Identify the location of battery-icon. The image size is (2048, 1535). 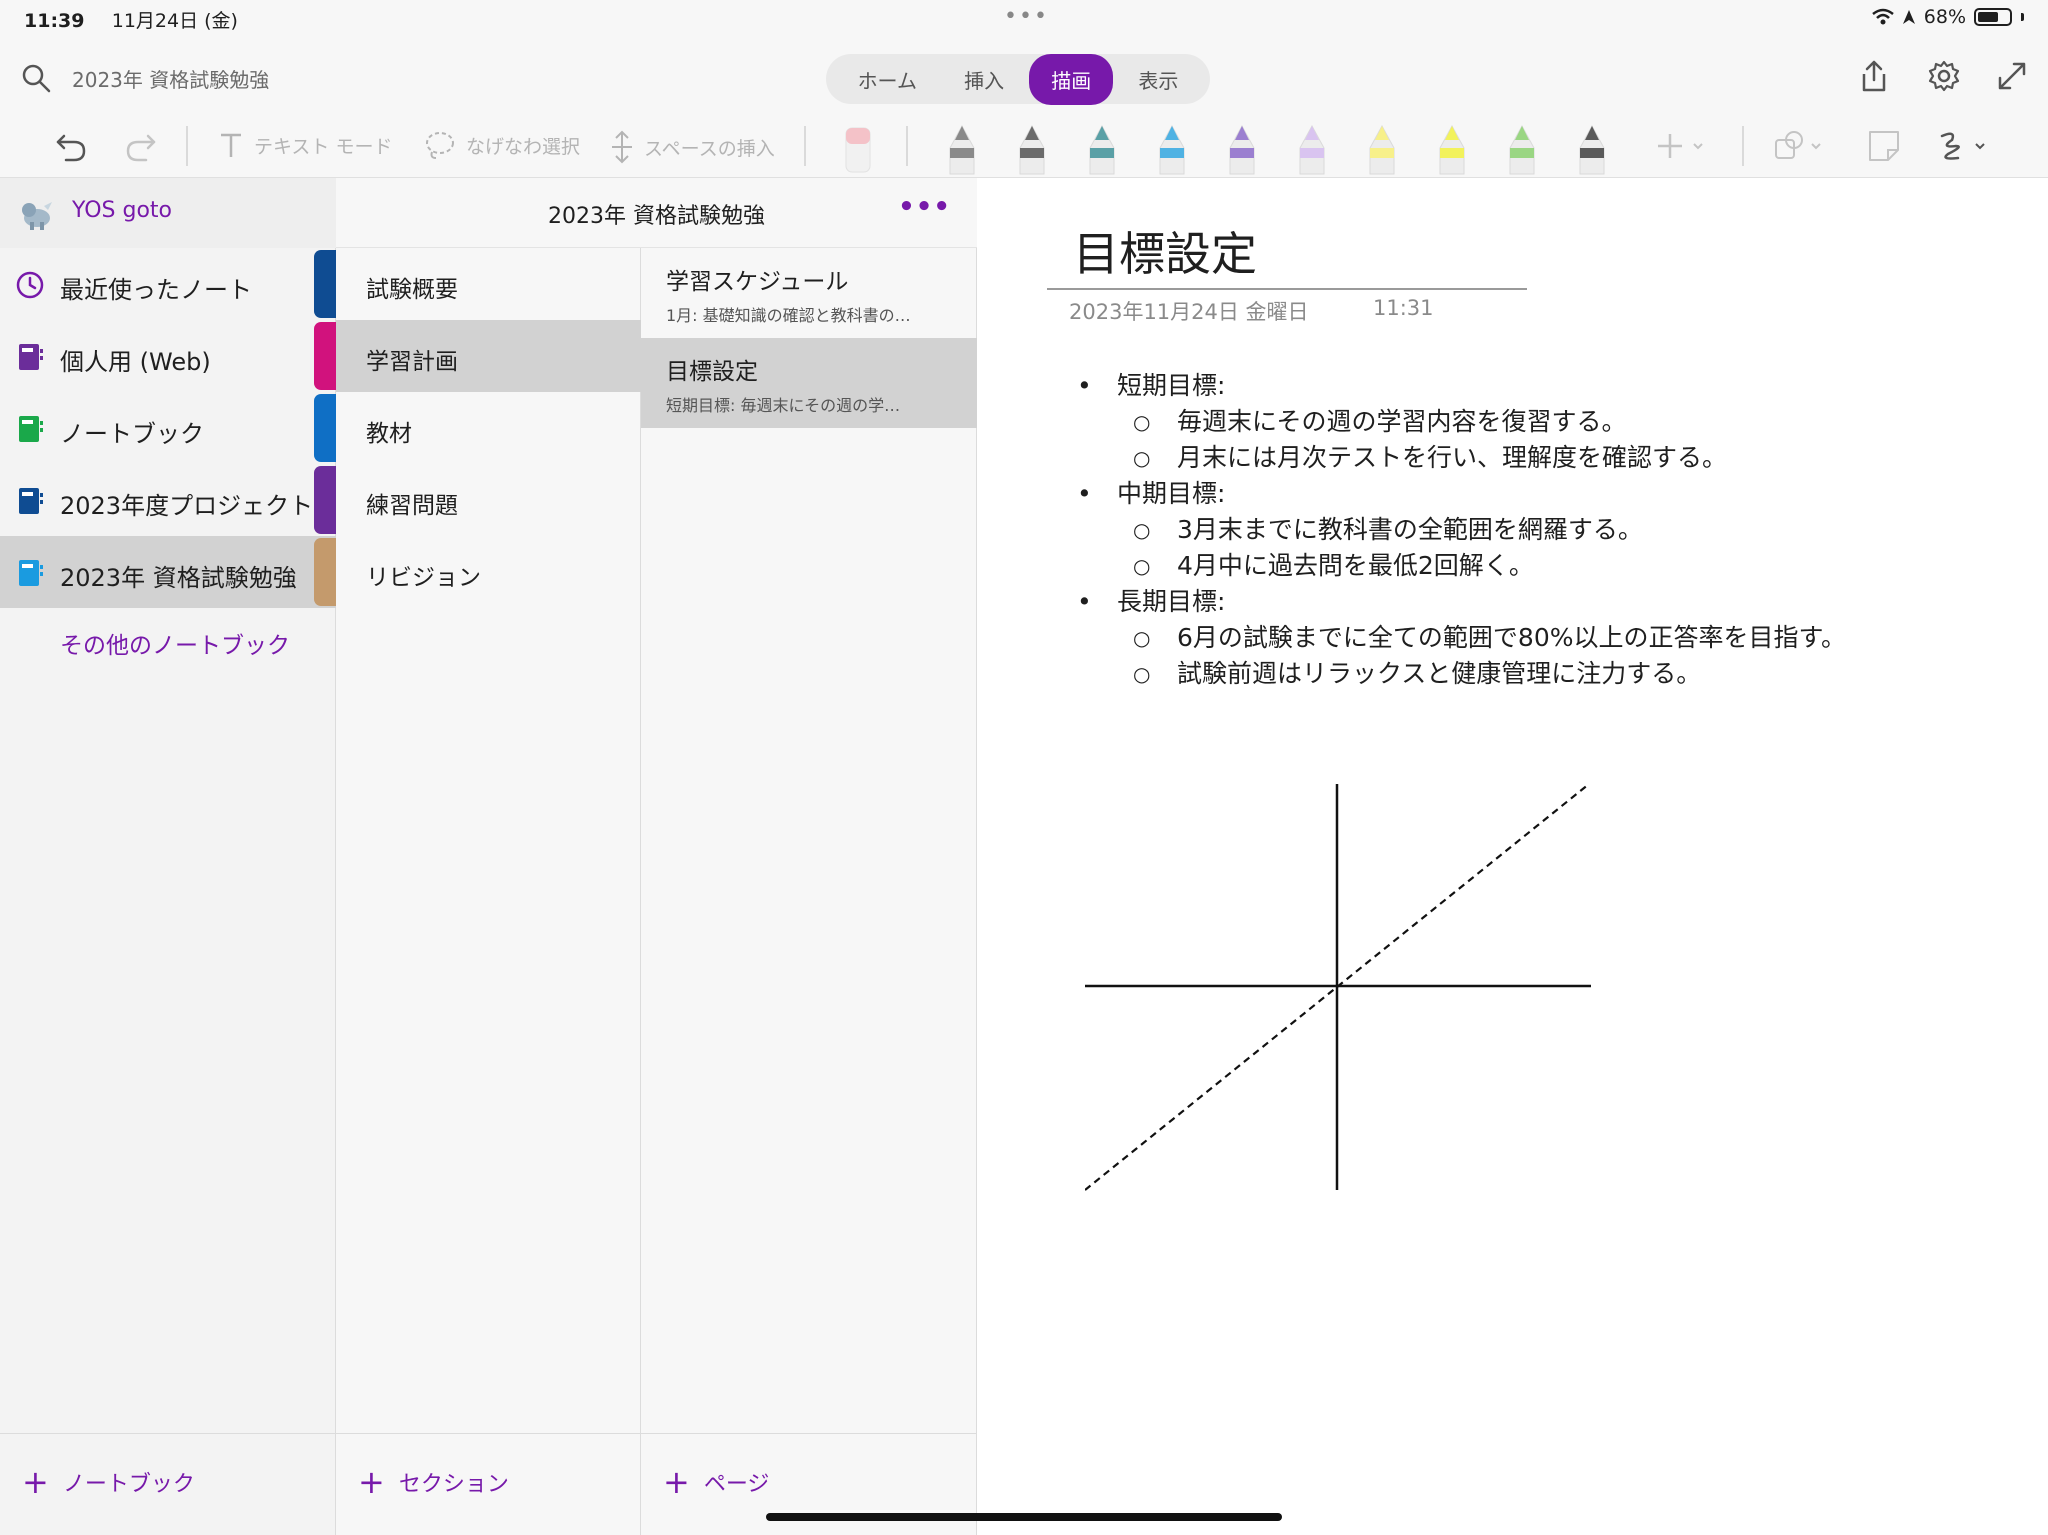
(1993, 17).